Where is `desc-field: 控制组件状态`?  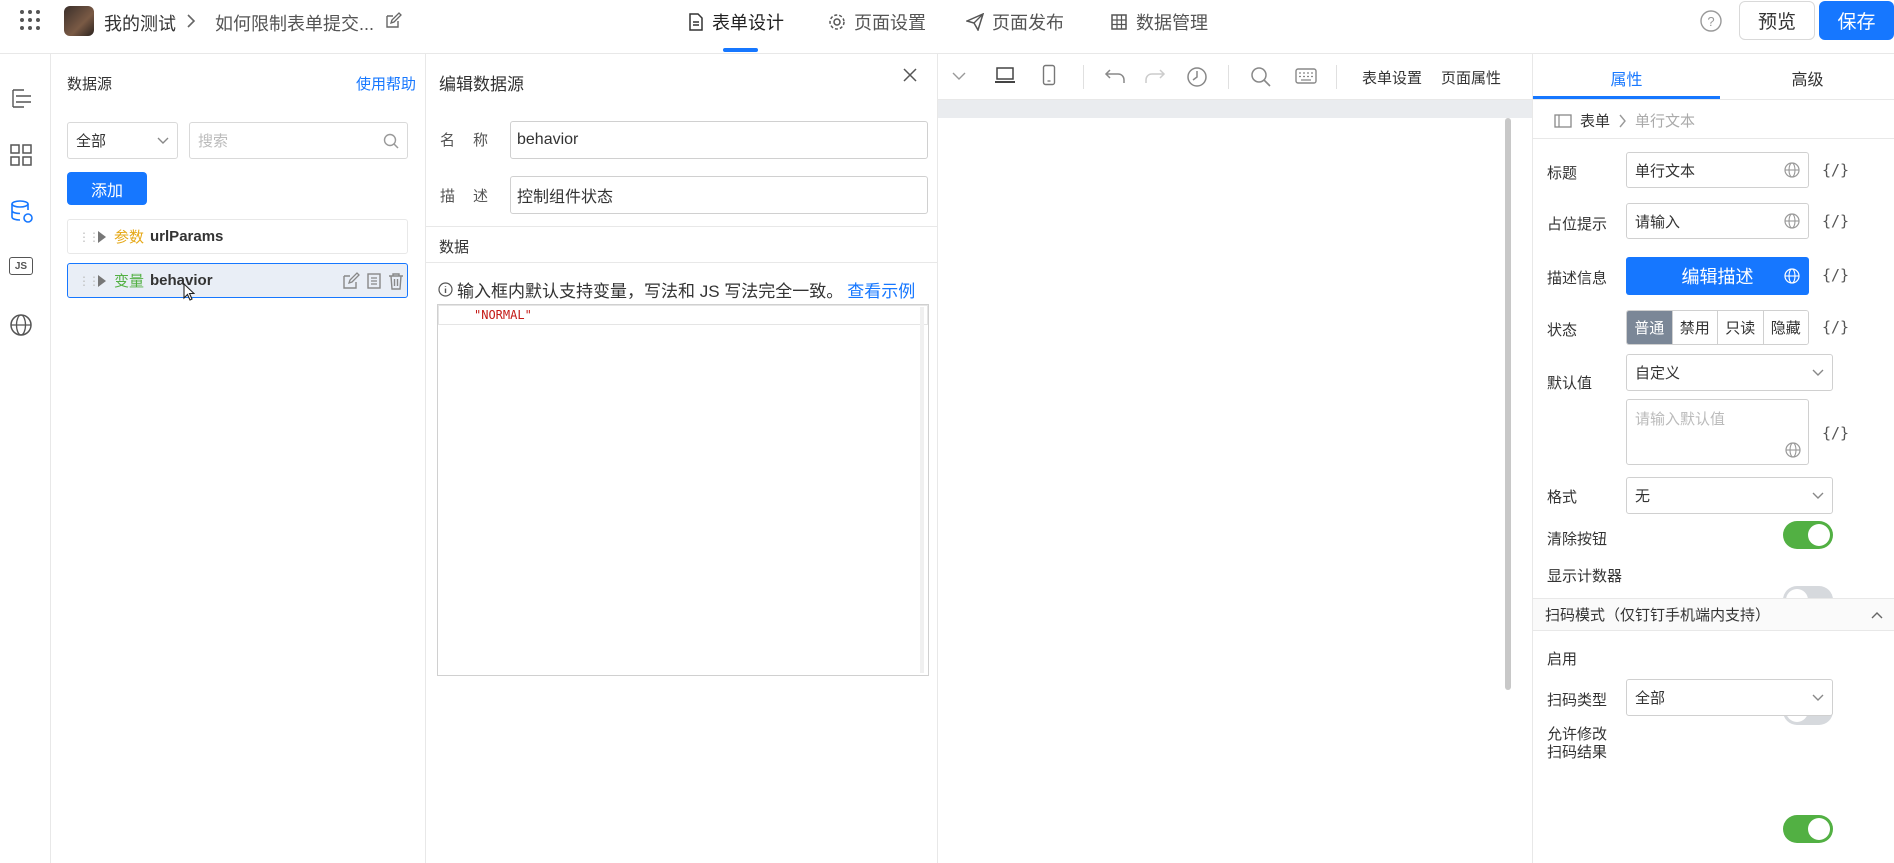
desc-field: 控制组件状态 is located at coordinates (719, 195).